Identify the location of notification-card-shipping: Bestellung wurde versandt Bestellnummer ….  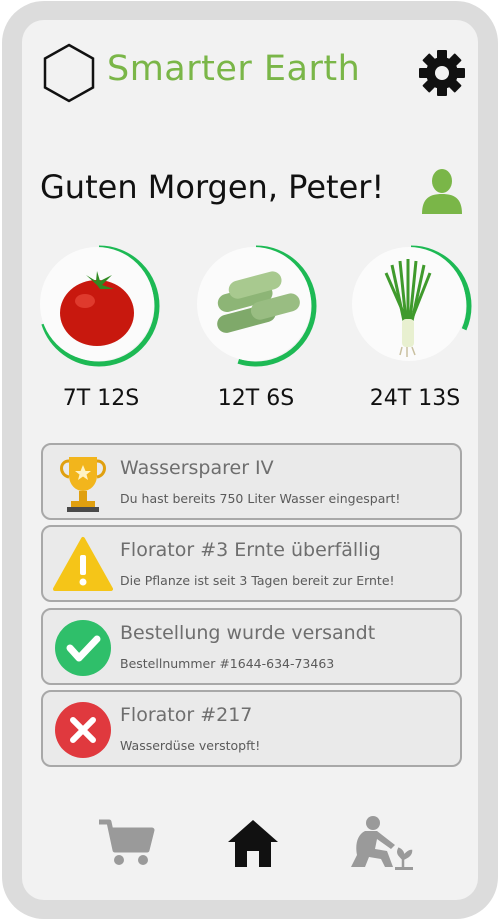
(251, 646).